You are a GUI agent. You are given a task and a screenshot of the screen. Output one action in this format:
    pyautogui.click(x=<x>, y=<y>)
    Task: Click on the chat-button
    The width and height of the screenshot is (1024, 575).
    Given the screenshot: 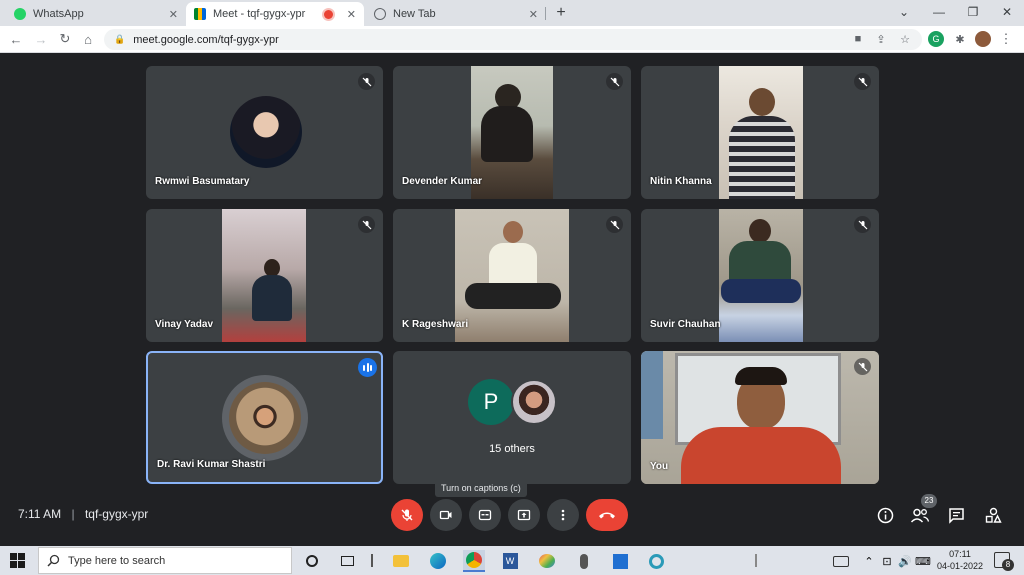 What is the action you would take?
    pyautogui.click(x=956, y=515)
    